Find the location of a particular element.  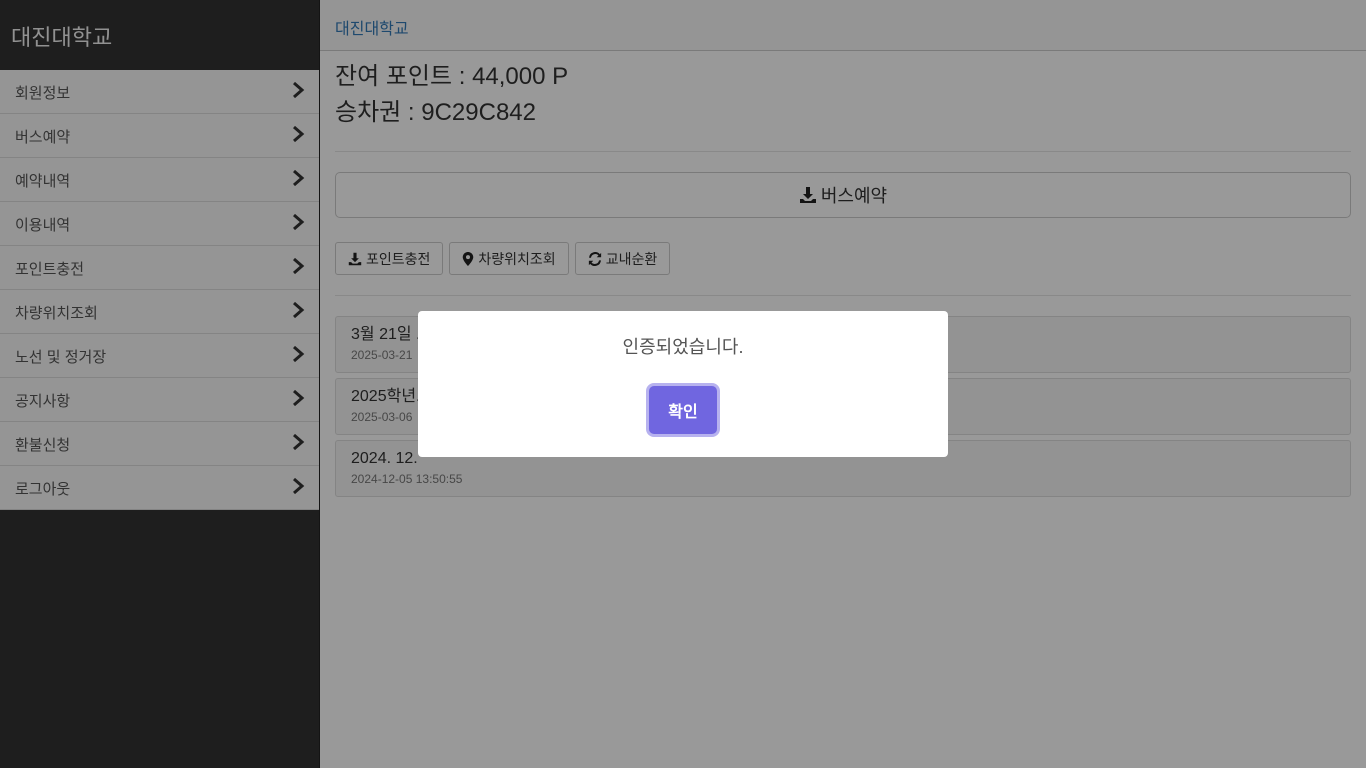

confirm-button: 확인 is located at coordinates (683, 410).